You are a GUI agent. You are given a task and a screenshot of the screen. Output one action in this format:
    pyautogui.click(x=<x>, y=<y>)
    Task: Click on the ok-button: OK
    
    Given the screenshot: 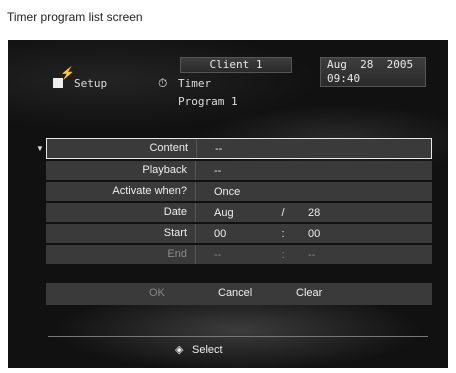 What is the action you would take?
    pyautogui.click(x=157, y=293)
    